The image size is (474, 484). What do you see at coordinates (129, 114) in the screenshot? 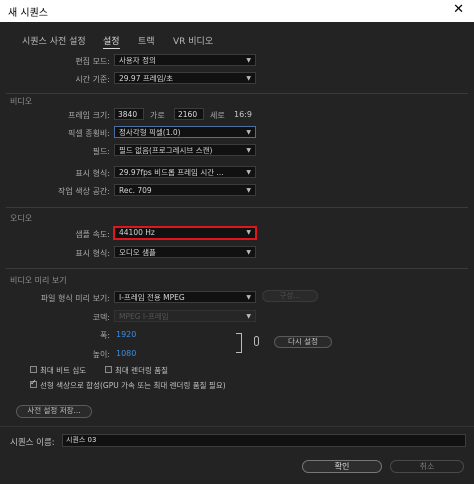
I see `frame-width-input: 3840` at bounding box center [129, 114].